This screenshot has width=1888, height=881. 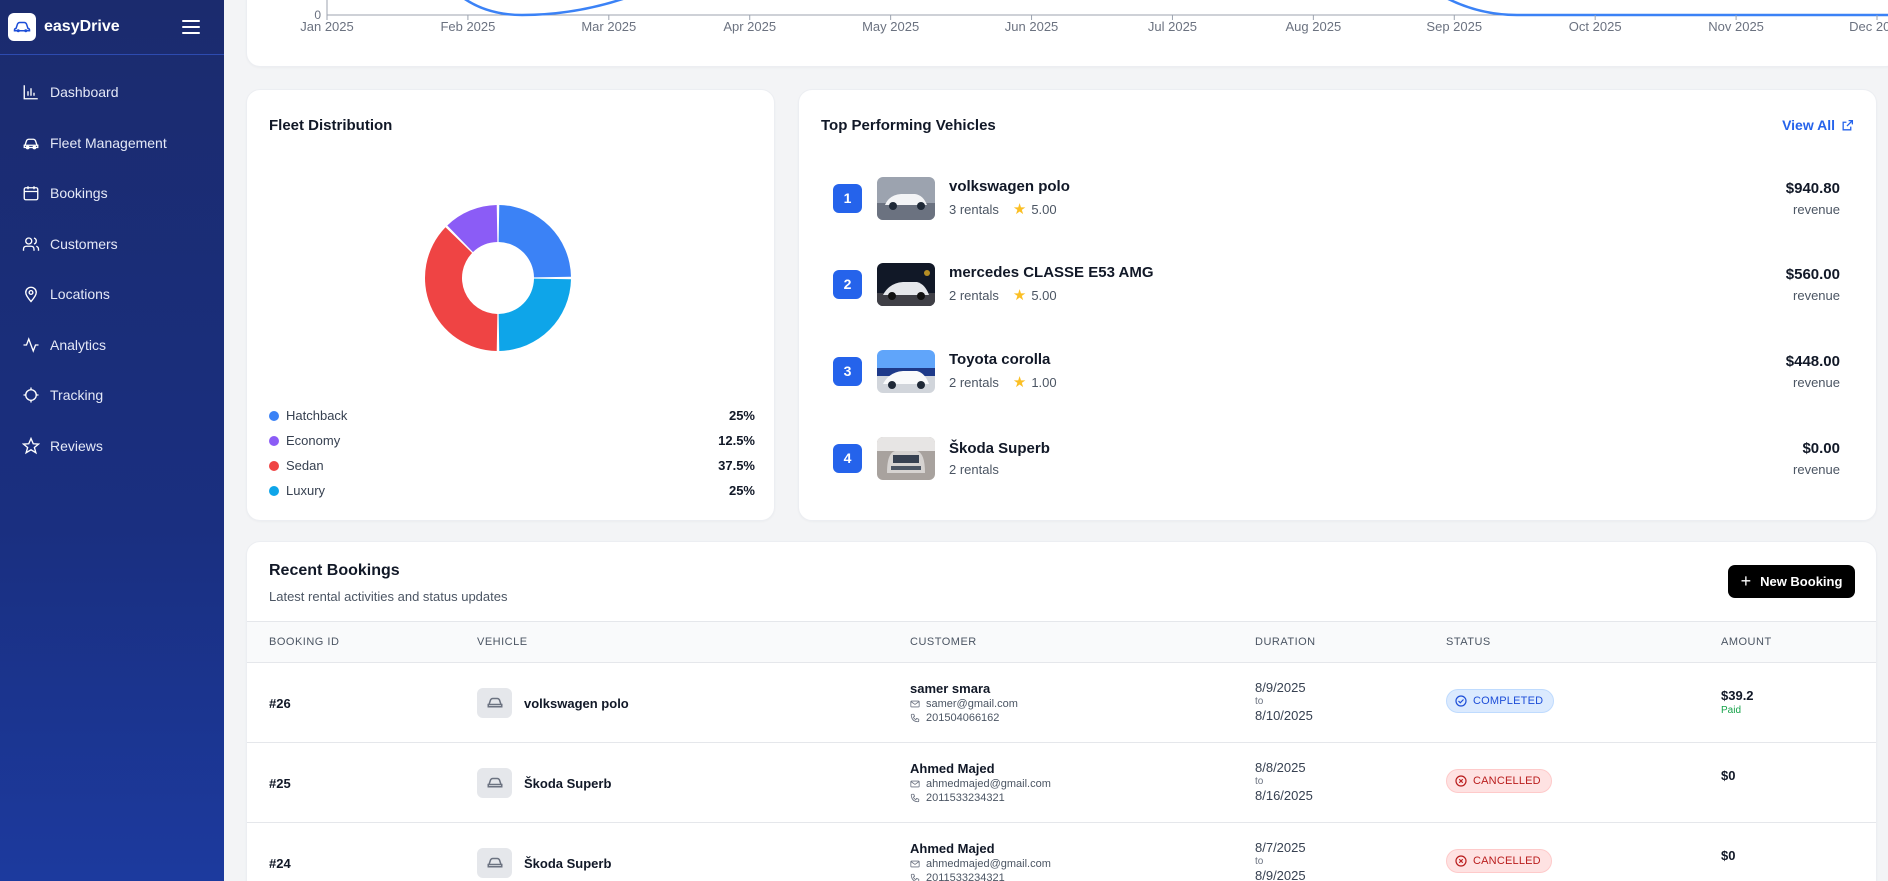 What do you see at coordinates (1821, 448) in the screenshot?
I see `revenue-amount: $0.00` at bounding box center [1821, 448].